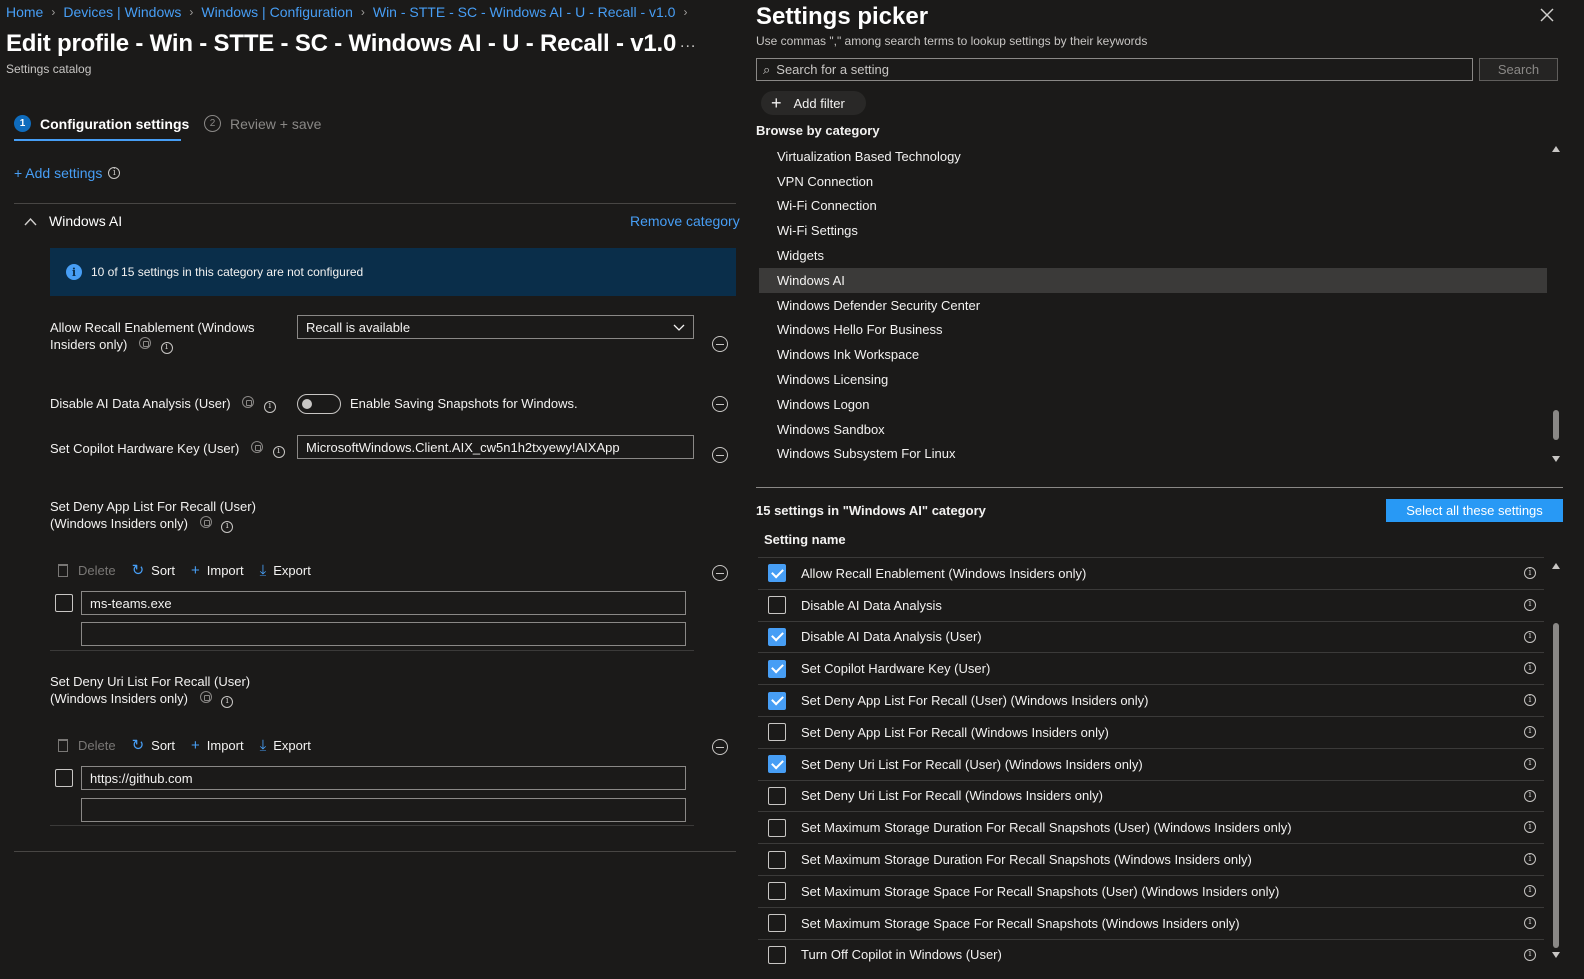 The width and height of the screenshot is (1584, 979). What do you see at coordinates (1151, 954) in the screenshot?
I see `table-row: Turn Off Copilot in Windows (User) i` at bounding box center [1151, 954].